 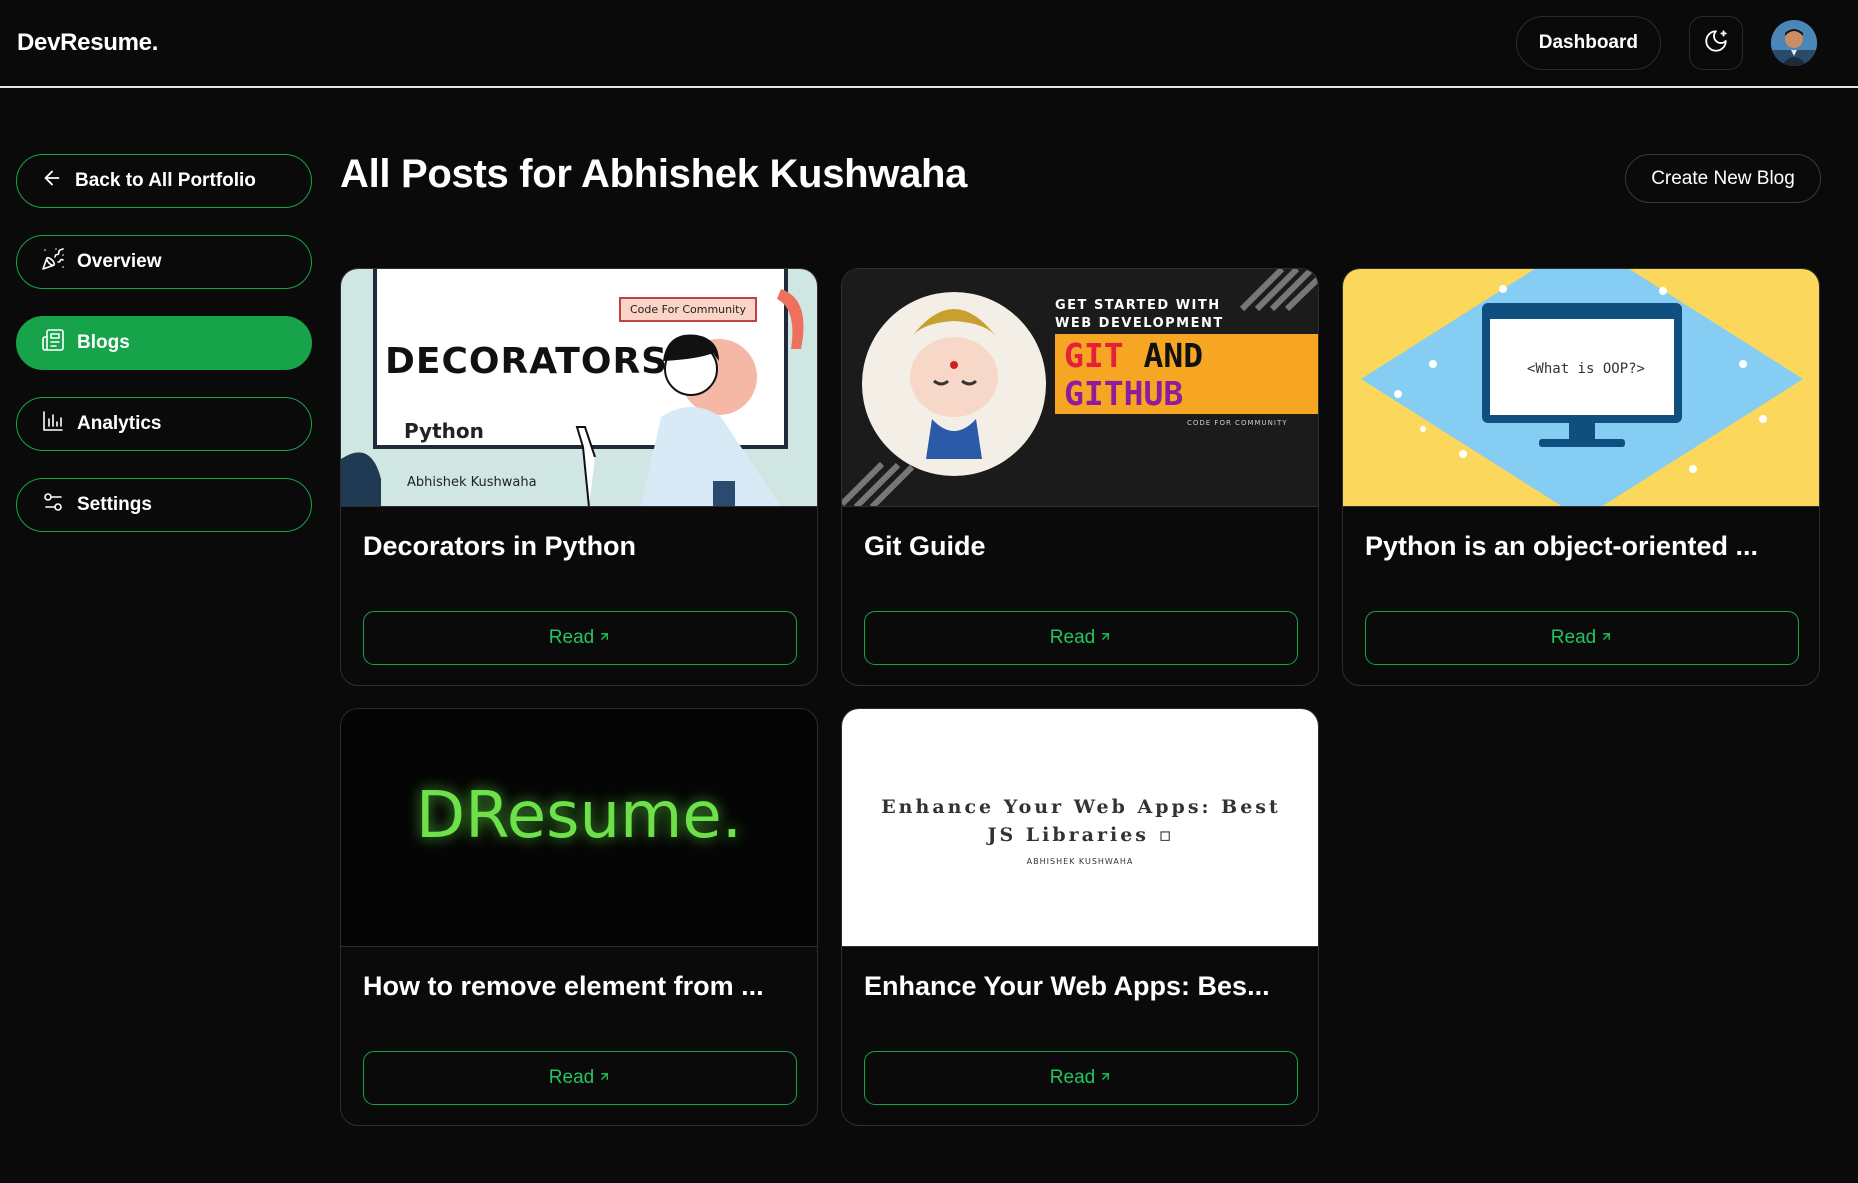 I want to click on sidebar-item-settings: Settings, so click(x=164, y=505).